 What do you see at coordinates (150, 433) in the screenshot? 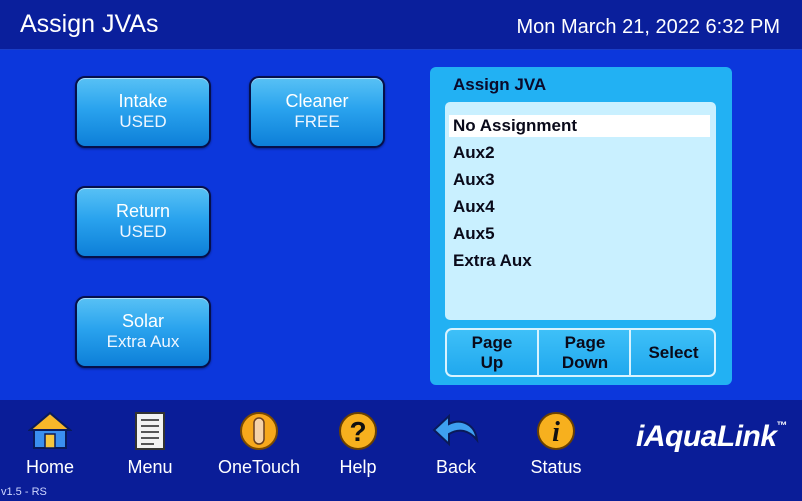
I see `menu-document-icon` at bounding box center [150, 433].